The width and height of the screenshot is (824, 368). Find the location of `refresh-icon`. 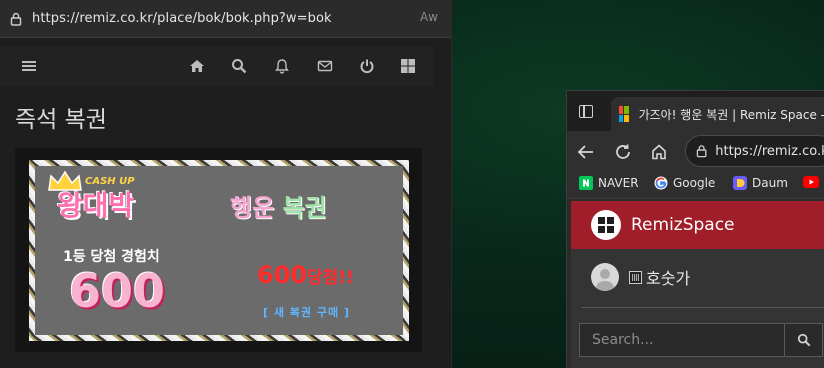

refresh-icon is located at coordinates (623, 152).